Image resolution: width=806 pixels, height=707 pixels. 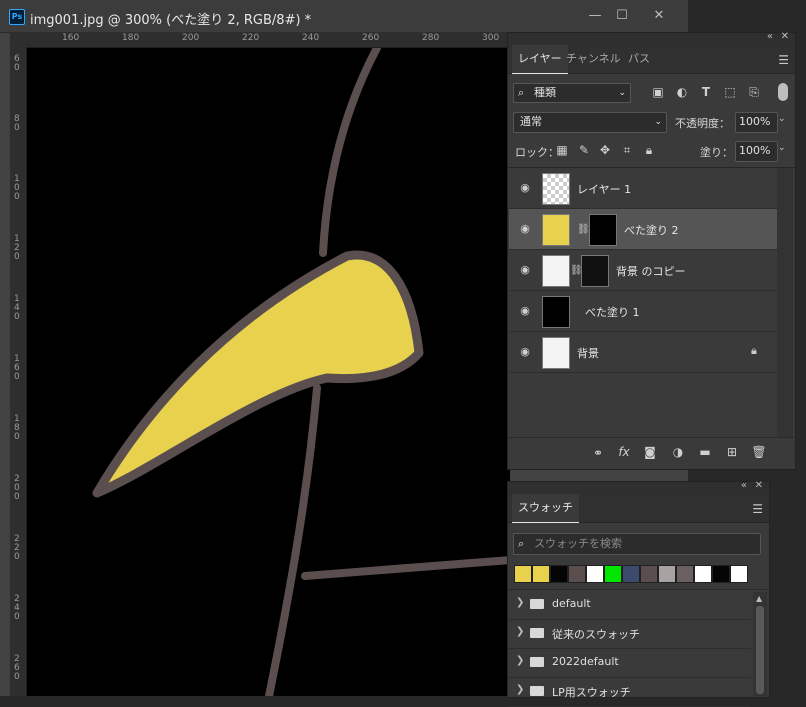 What do you see at coordinates (556, 312) in the screenshot?
I see `fill-layer-thumbnail` at bounding box center [556, 312].